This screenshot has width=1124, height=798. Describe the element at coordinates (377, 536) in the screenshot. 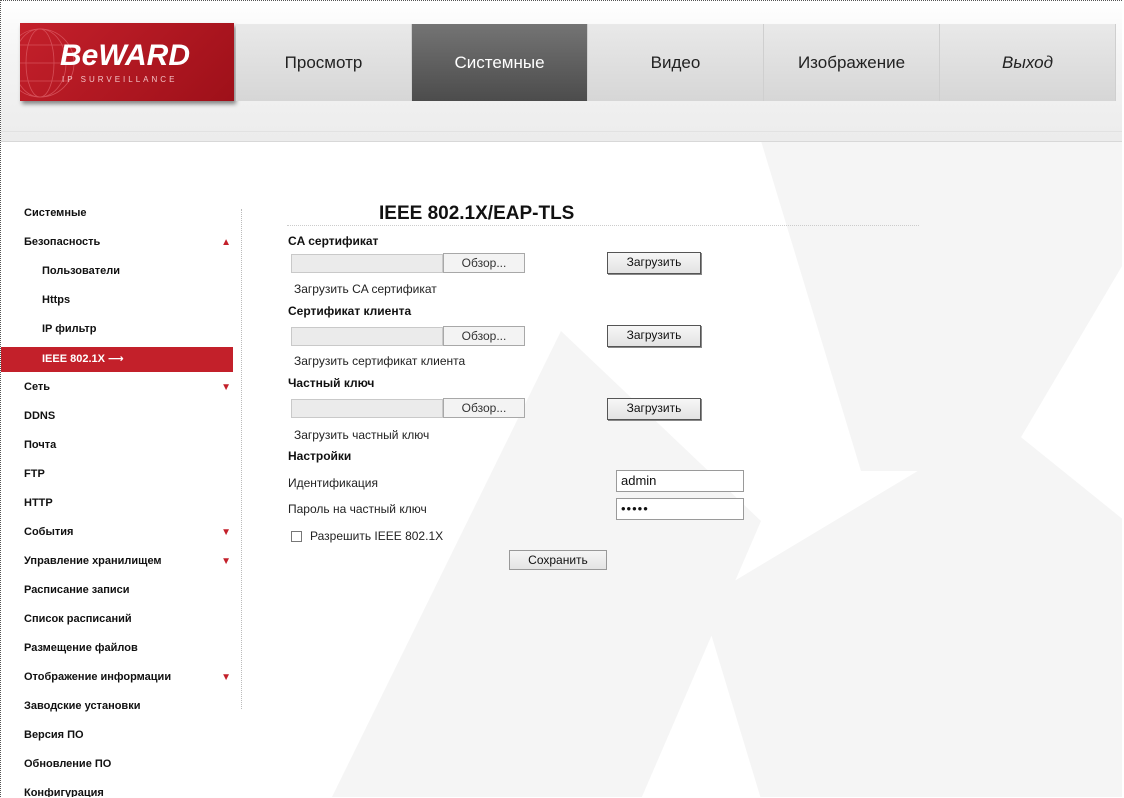

I see `enable-ieee8021x-label: Разрешить IEEE 802.1X` at that location.